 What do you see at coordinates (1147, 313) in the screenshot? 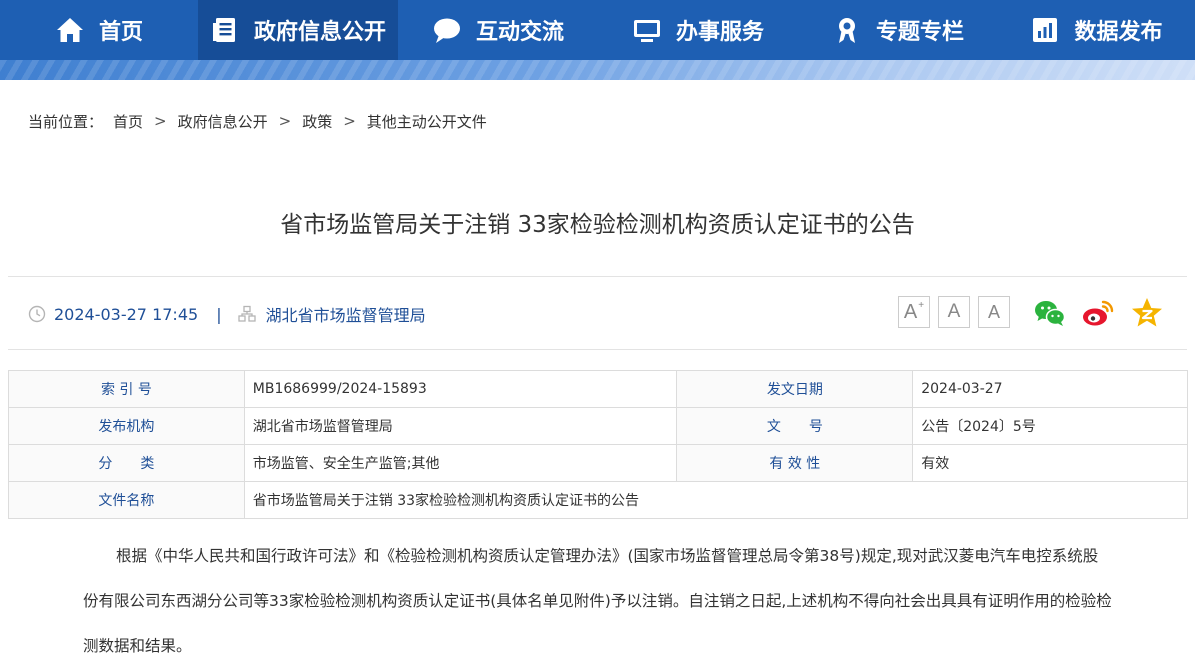
I see `qzone-icon` at bounding box center [1147, 313].